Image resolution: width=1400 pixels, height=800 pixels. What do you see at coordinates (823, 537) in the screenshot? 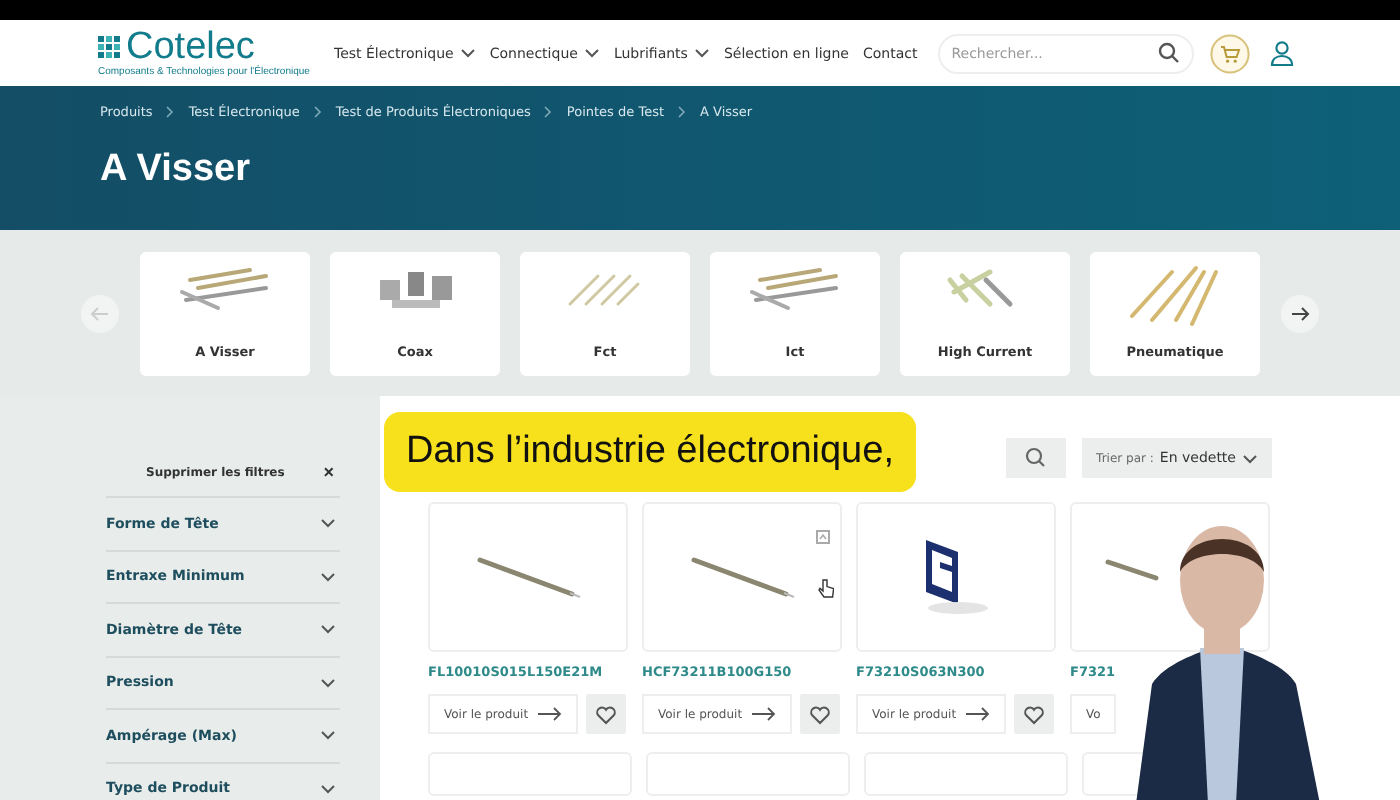
I see `compare-icon` at bounding box center [823, 537].